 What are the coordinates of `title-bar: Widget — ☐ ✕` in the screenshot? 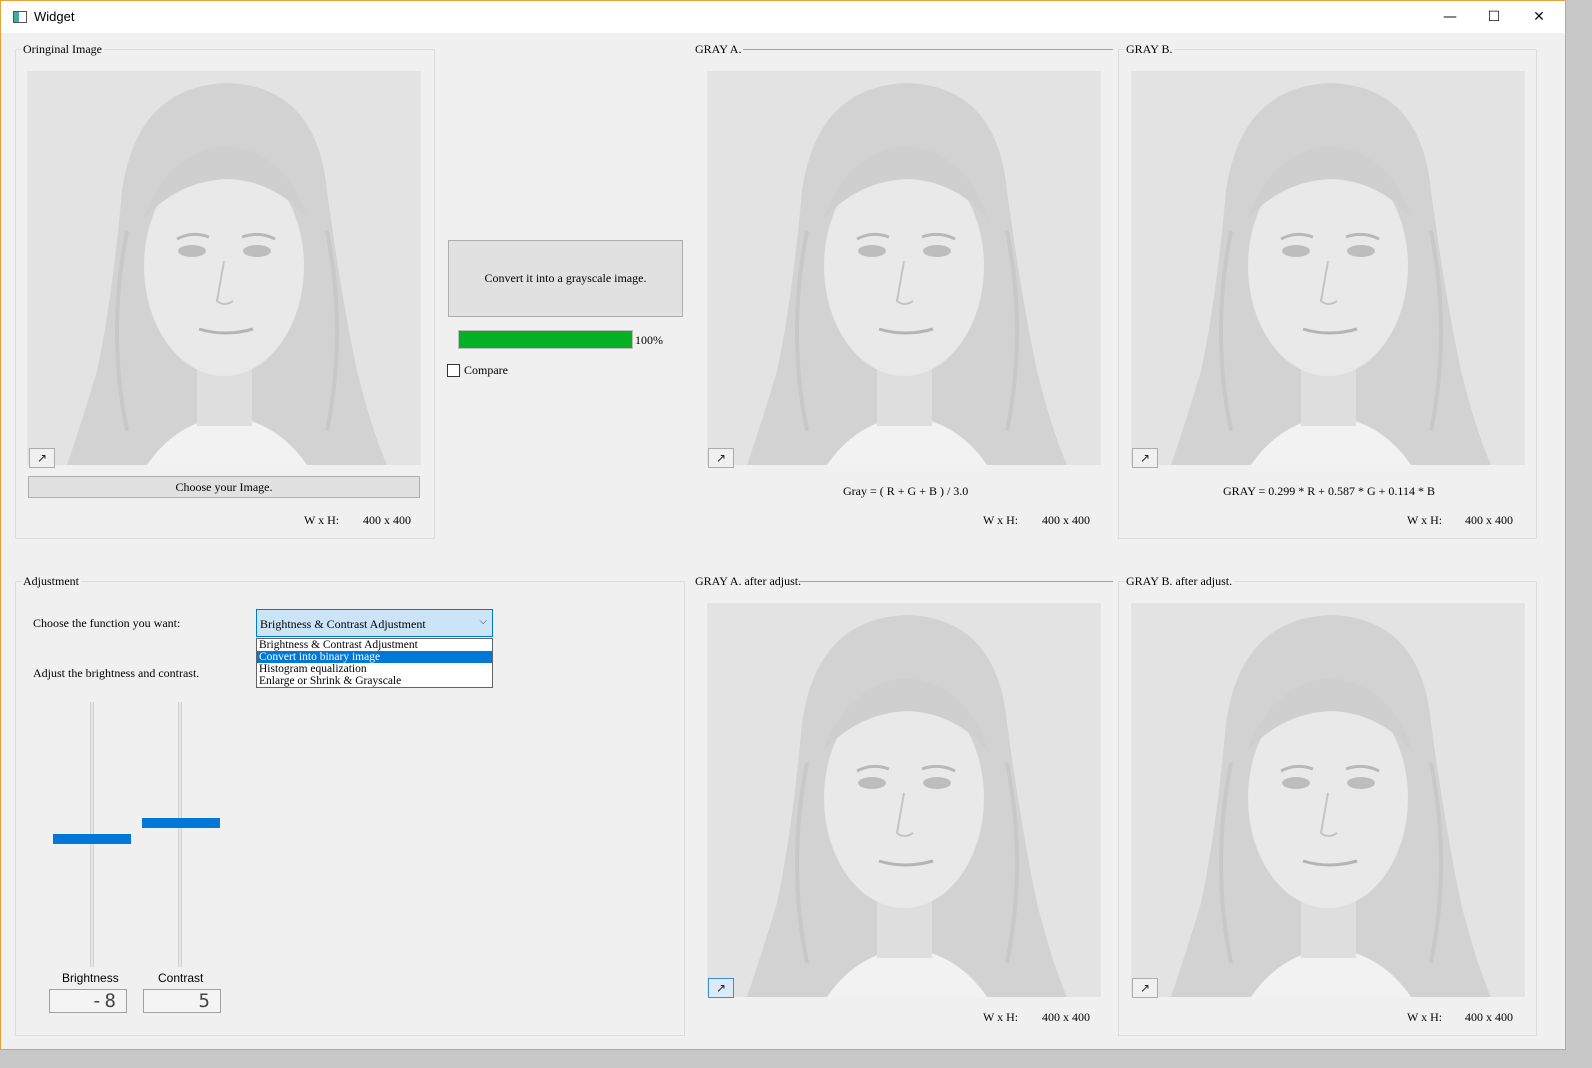 It's located at (783, 17).